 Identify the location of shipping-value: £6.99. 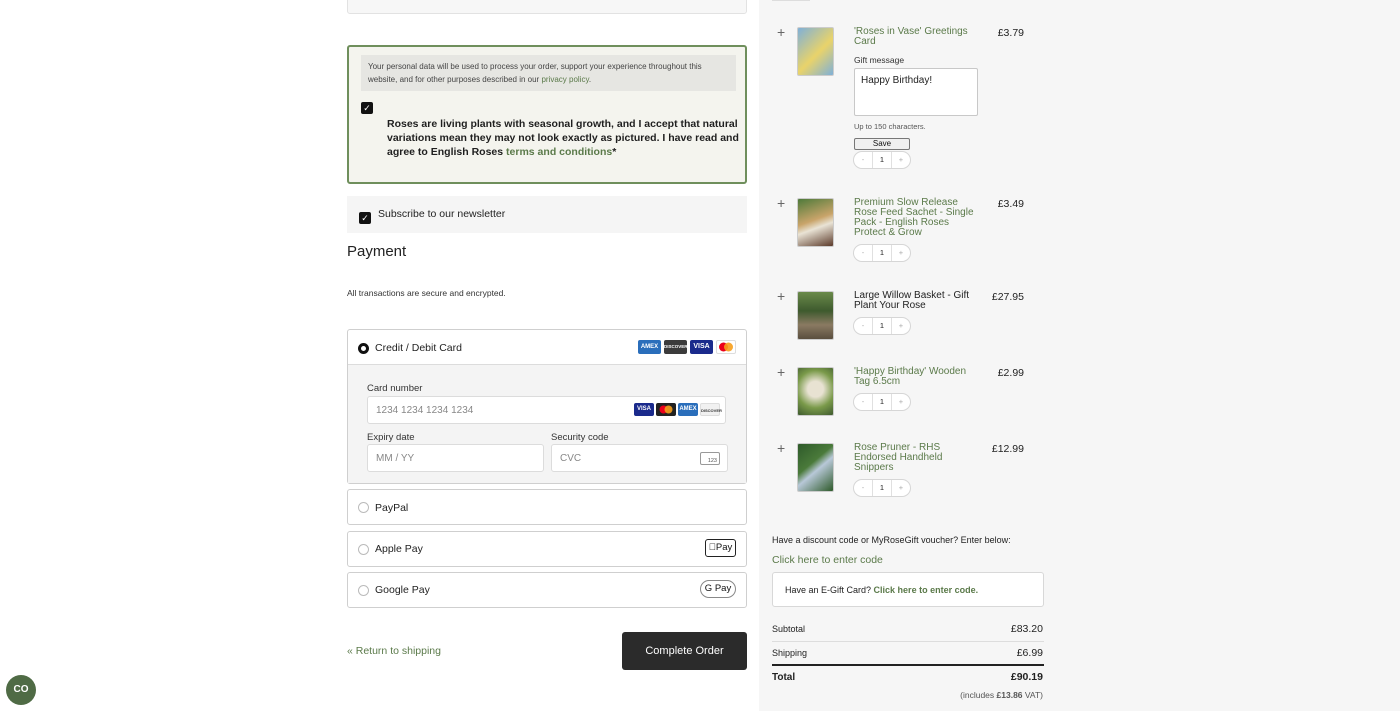
(1029, 653).